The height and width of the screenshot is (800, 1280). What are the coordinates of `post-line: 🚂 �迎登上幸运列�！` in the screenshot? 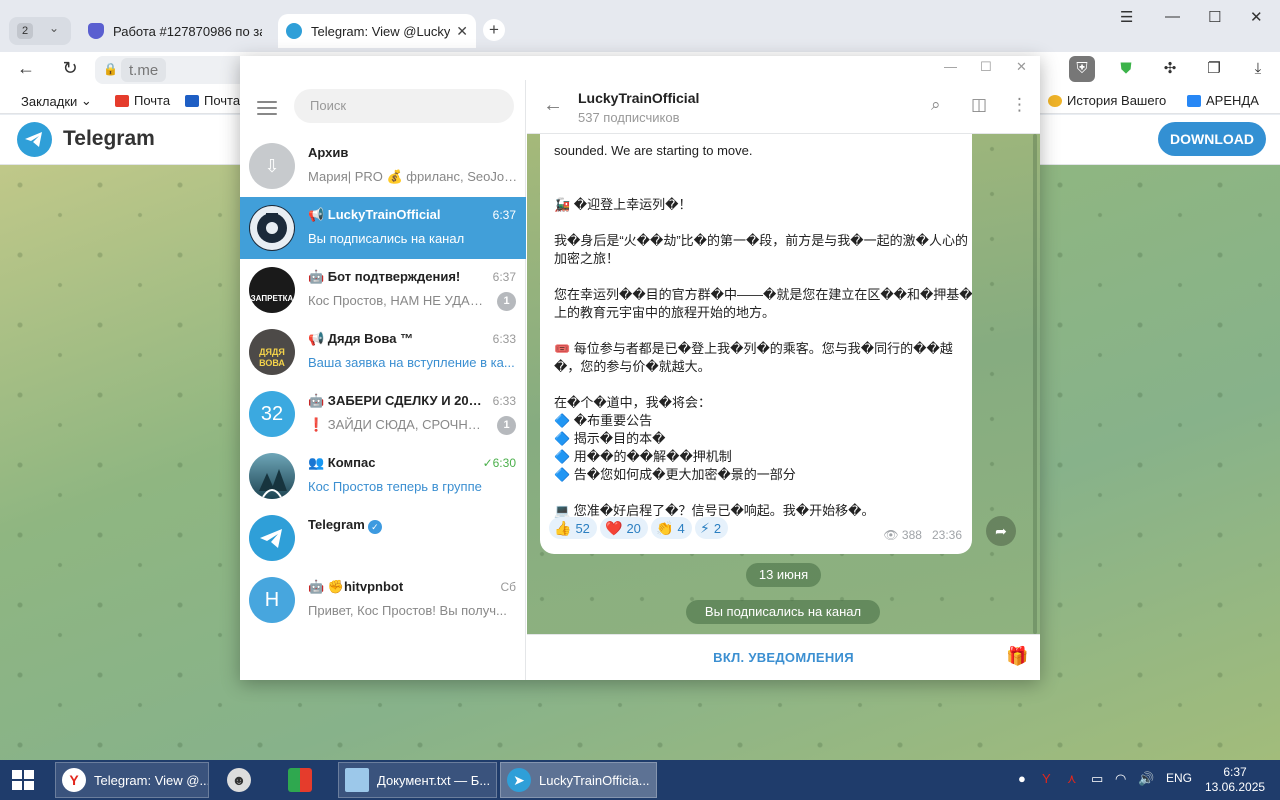 It's located at (623, 204).